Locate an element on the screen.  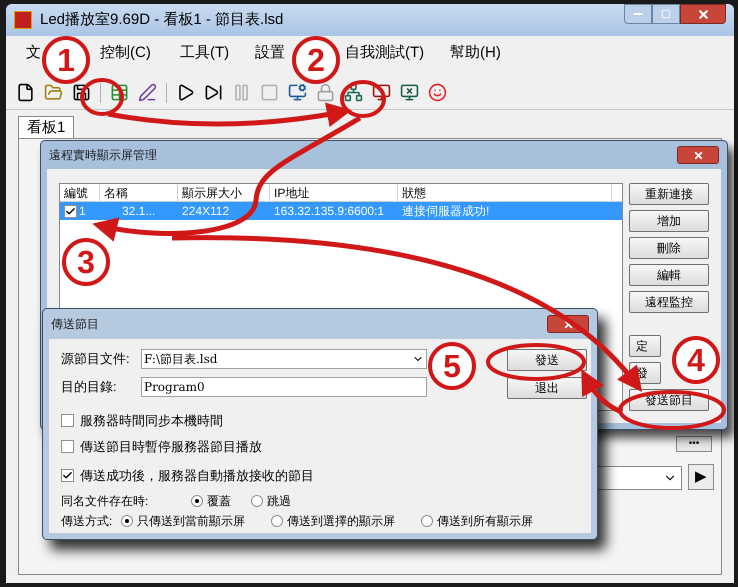
group-label: 傳送方式: is located at coordinates (87, 521).